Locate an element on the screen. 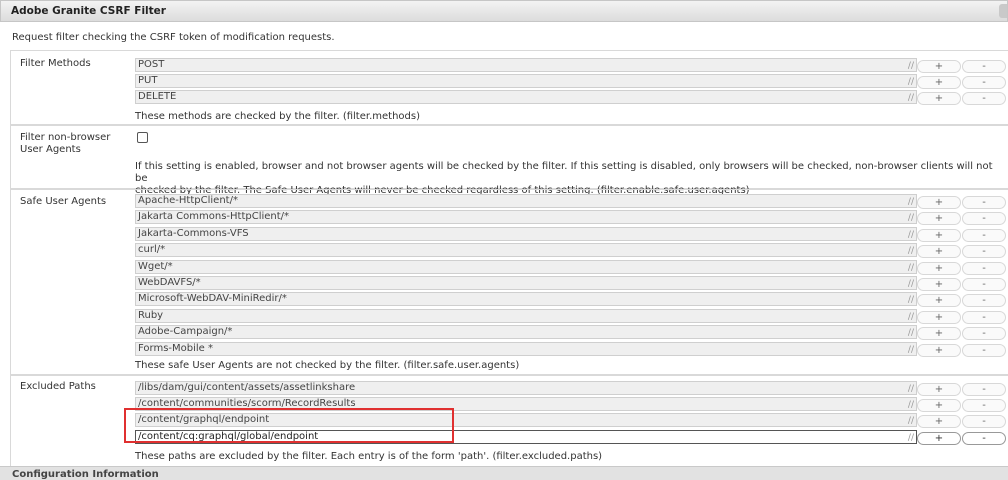 Image resolution: width=1008 pixels, height=480 pixels. non-browser-label: Filter non-browser User Agents is located at coordinates (65, 143).